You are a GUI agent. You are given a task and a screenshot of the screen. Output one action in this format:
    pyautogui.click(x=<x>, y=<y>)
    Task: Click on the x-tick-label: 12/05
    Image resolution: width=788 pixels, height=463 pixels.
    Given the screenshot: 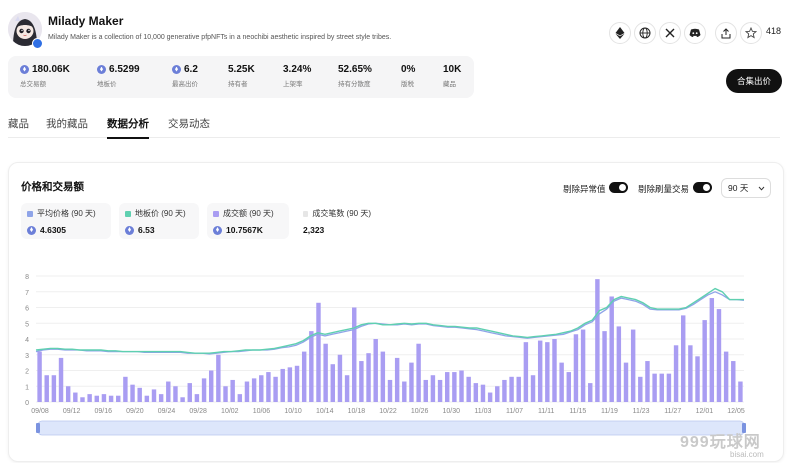 What is the action you would take?
    pyautogui.click(x=736, y=411)
    